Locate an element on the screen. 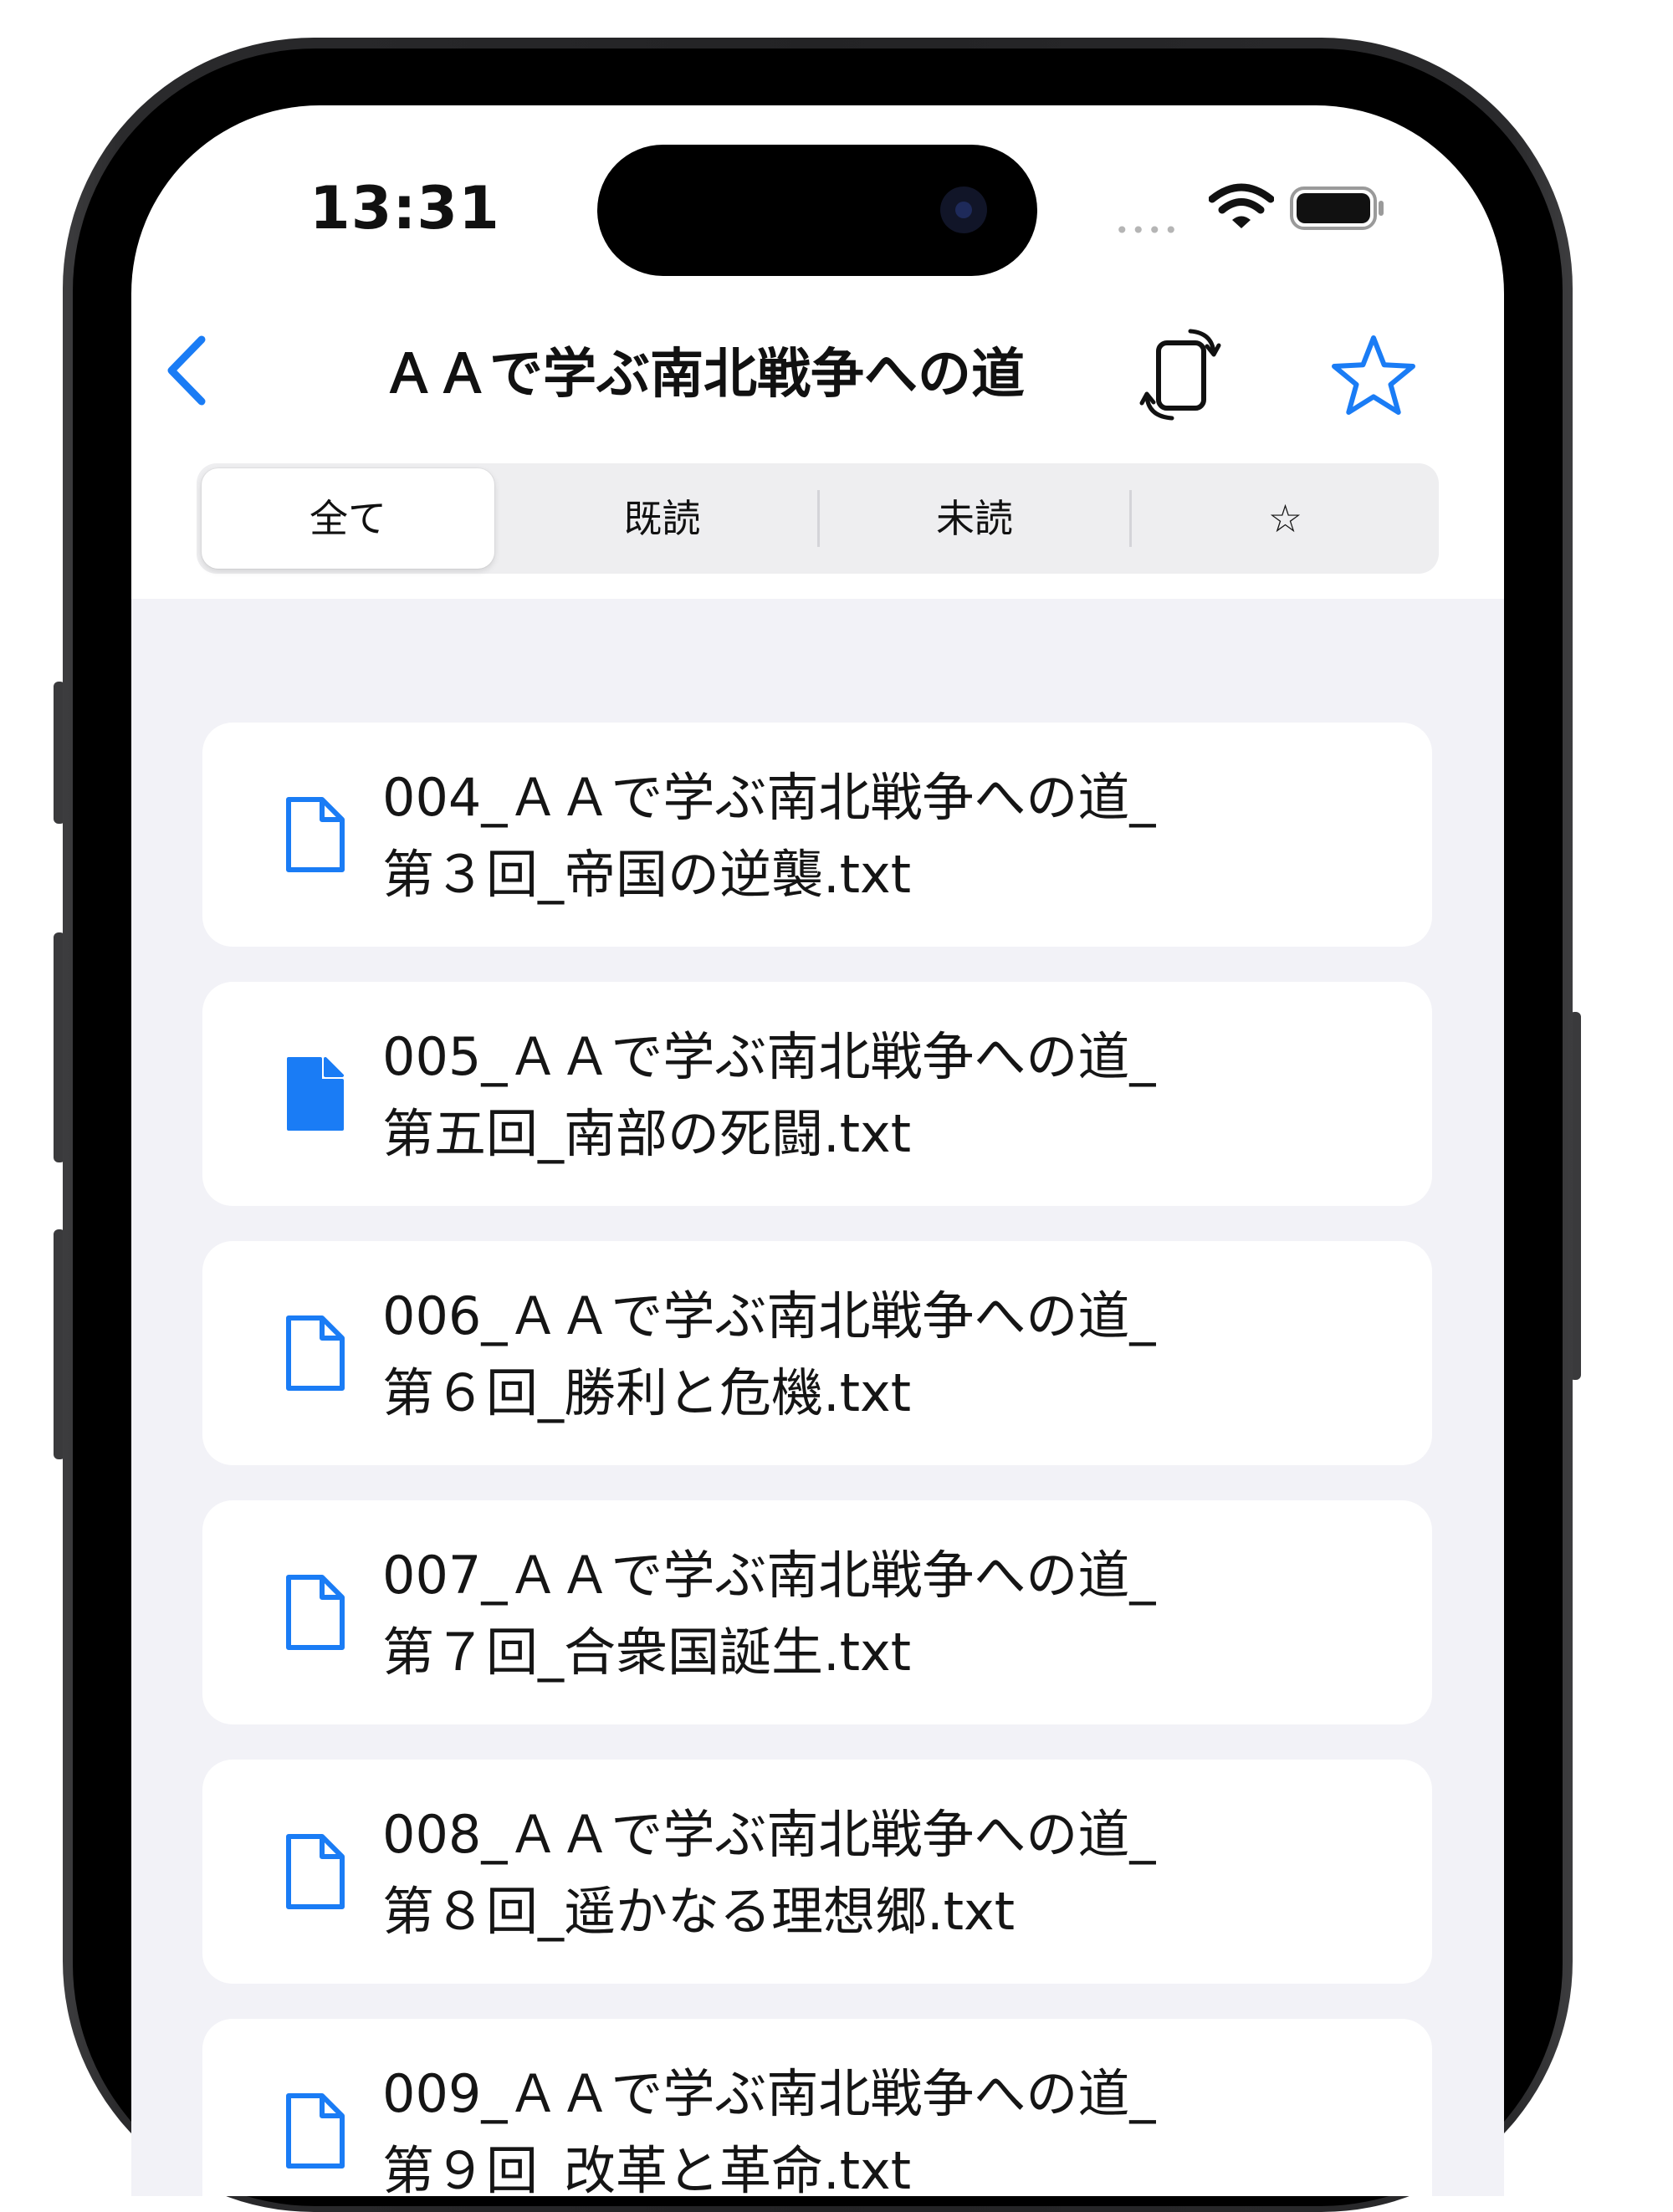  file-name-line2: 第７回_合衆国誕生.txt is located at coordinates (647, 1652).